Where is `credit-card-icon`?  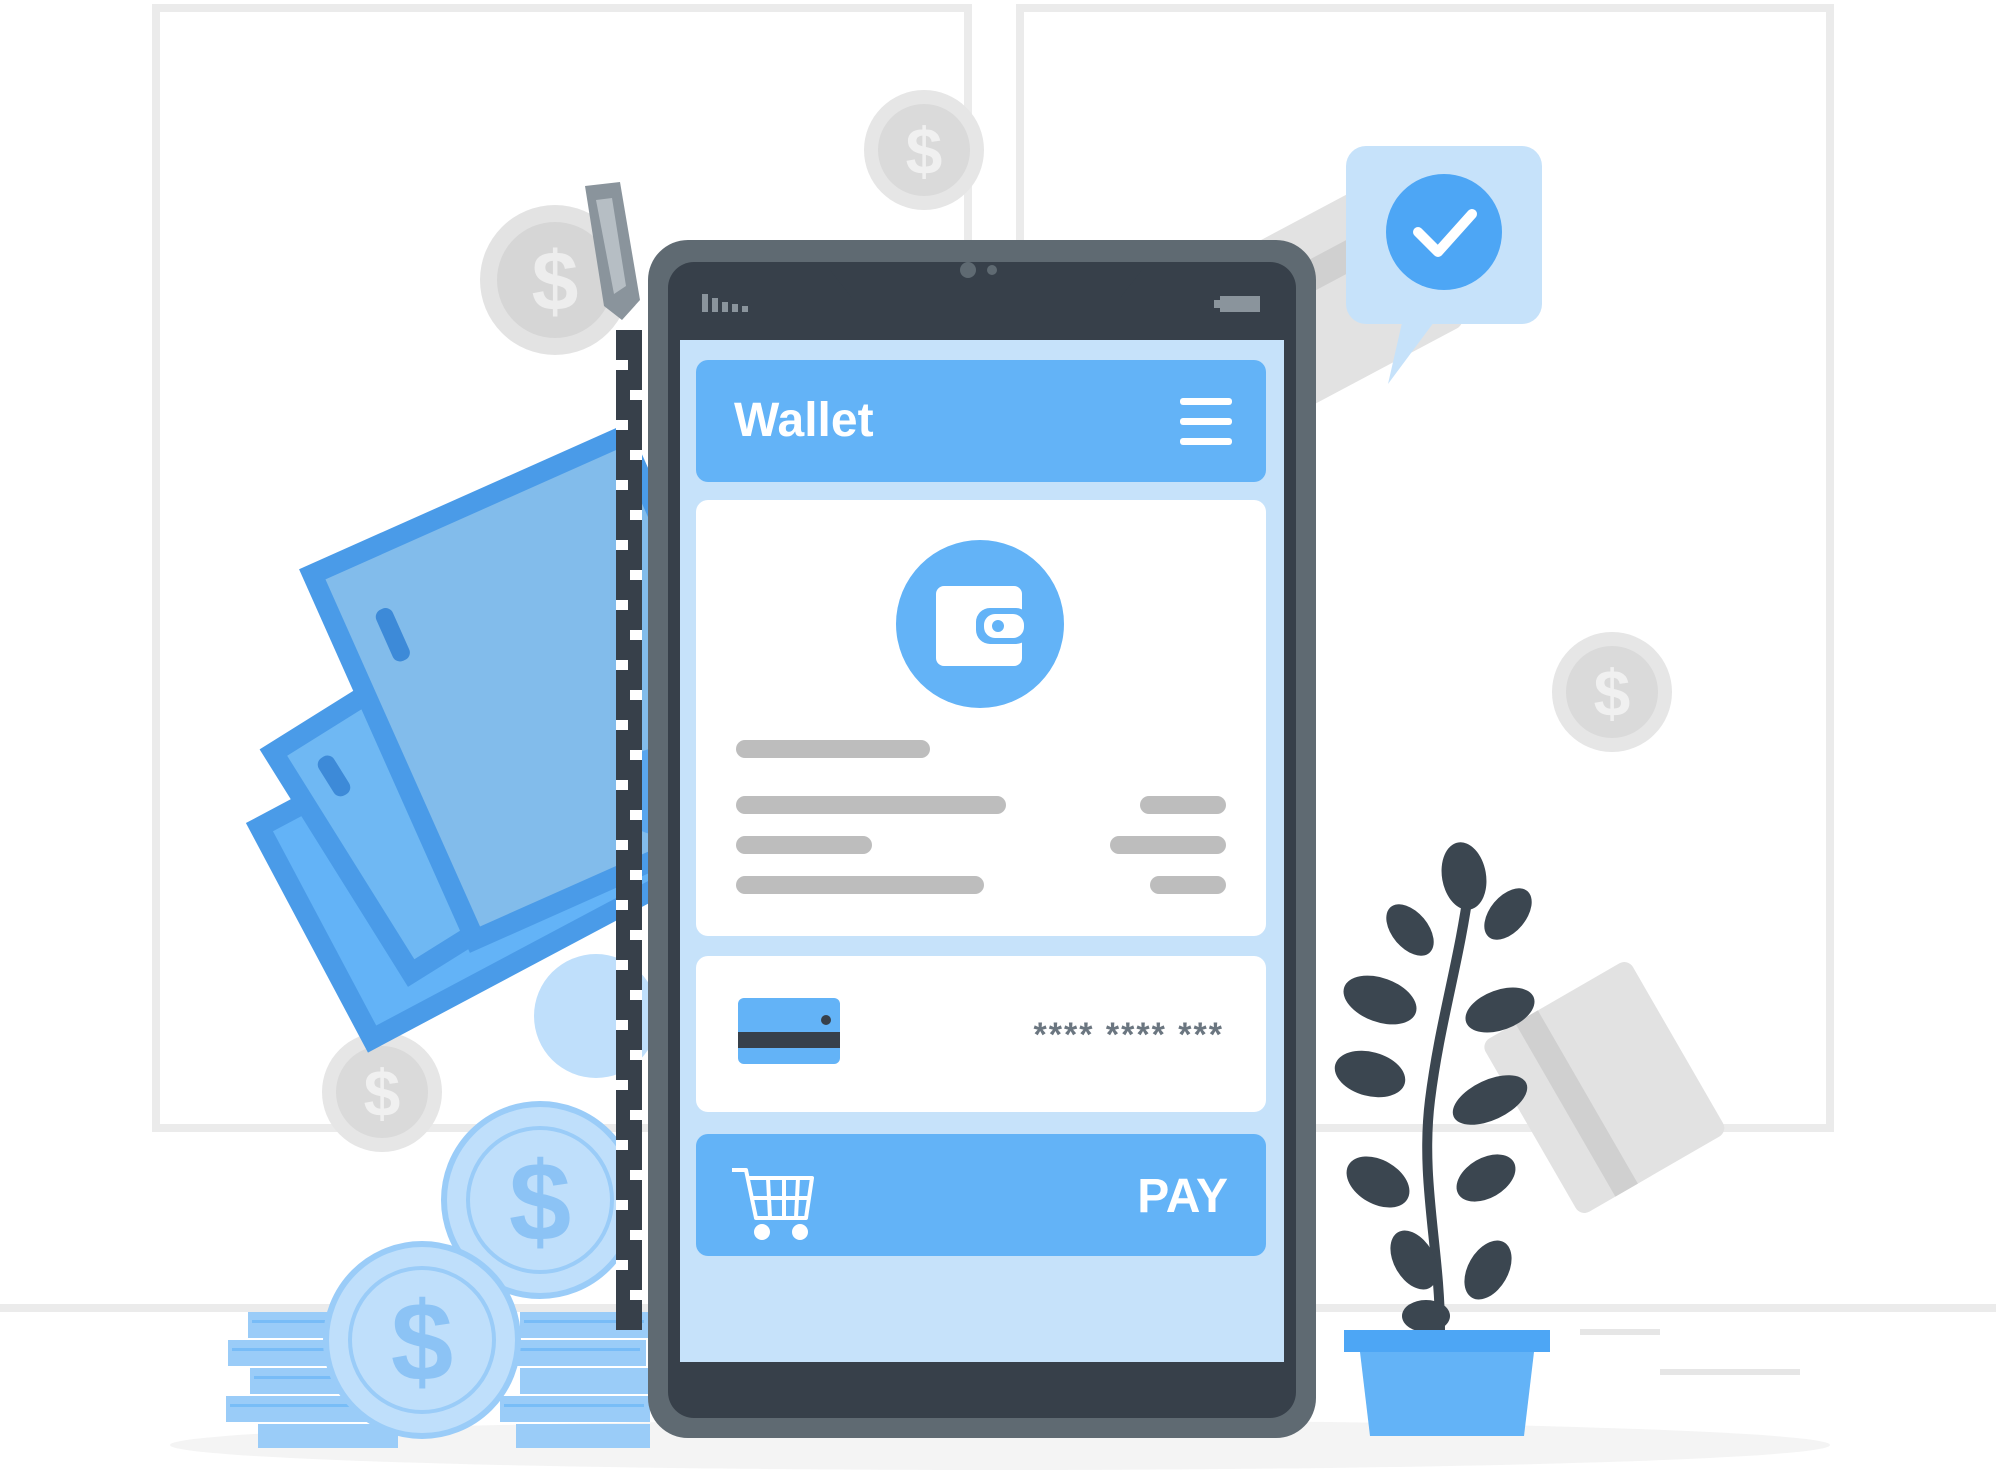
credit-card-icon is located at coordinates (789, 1031).